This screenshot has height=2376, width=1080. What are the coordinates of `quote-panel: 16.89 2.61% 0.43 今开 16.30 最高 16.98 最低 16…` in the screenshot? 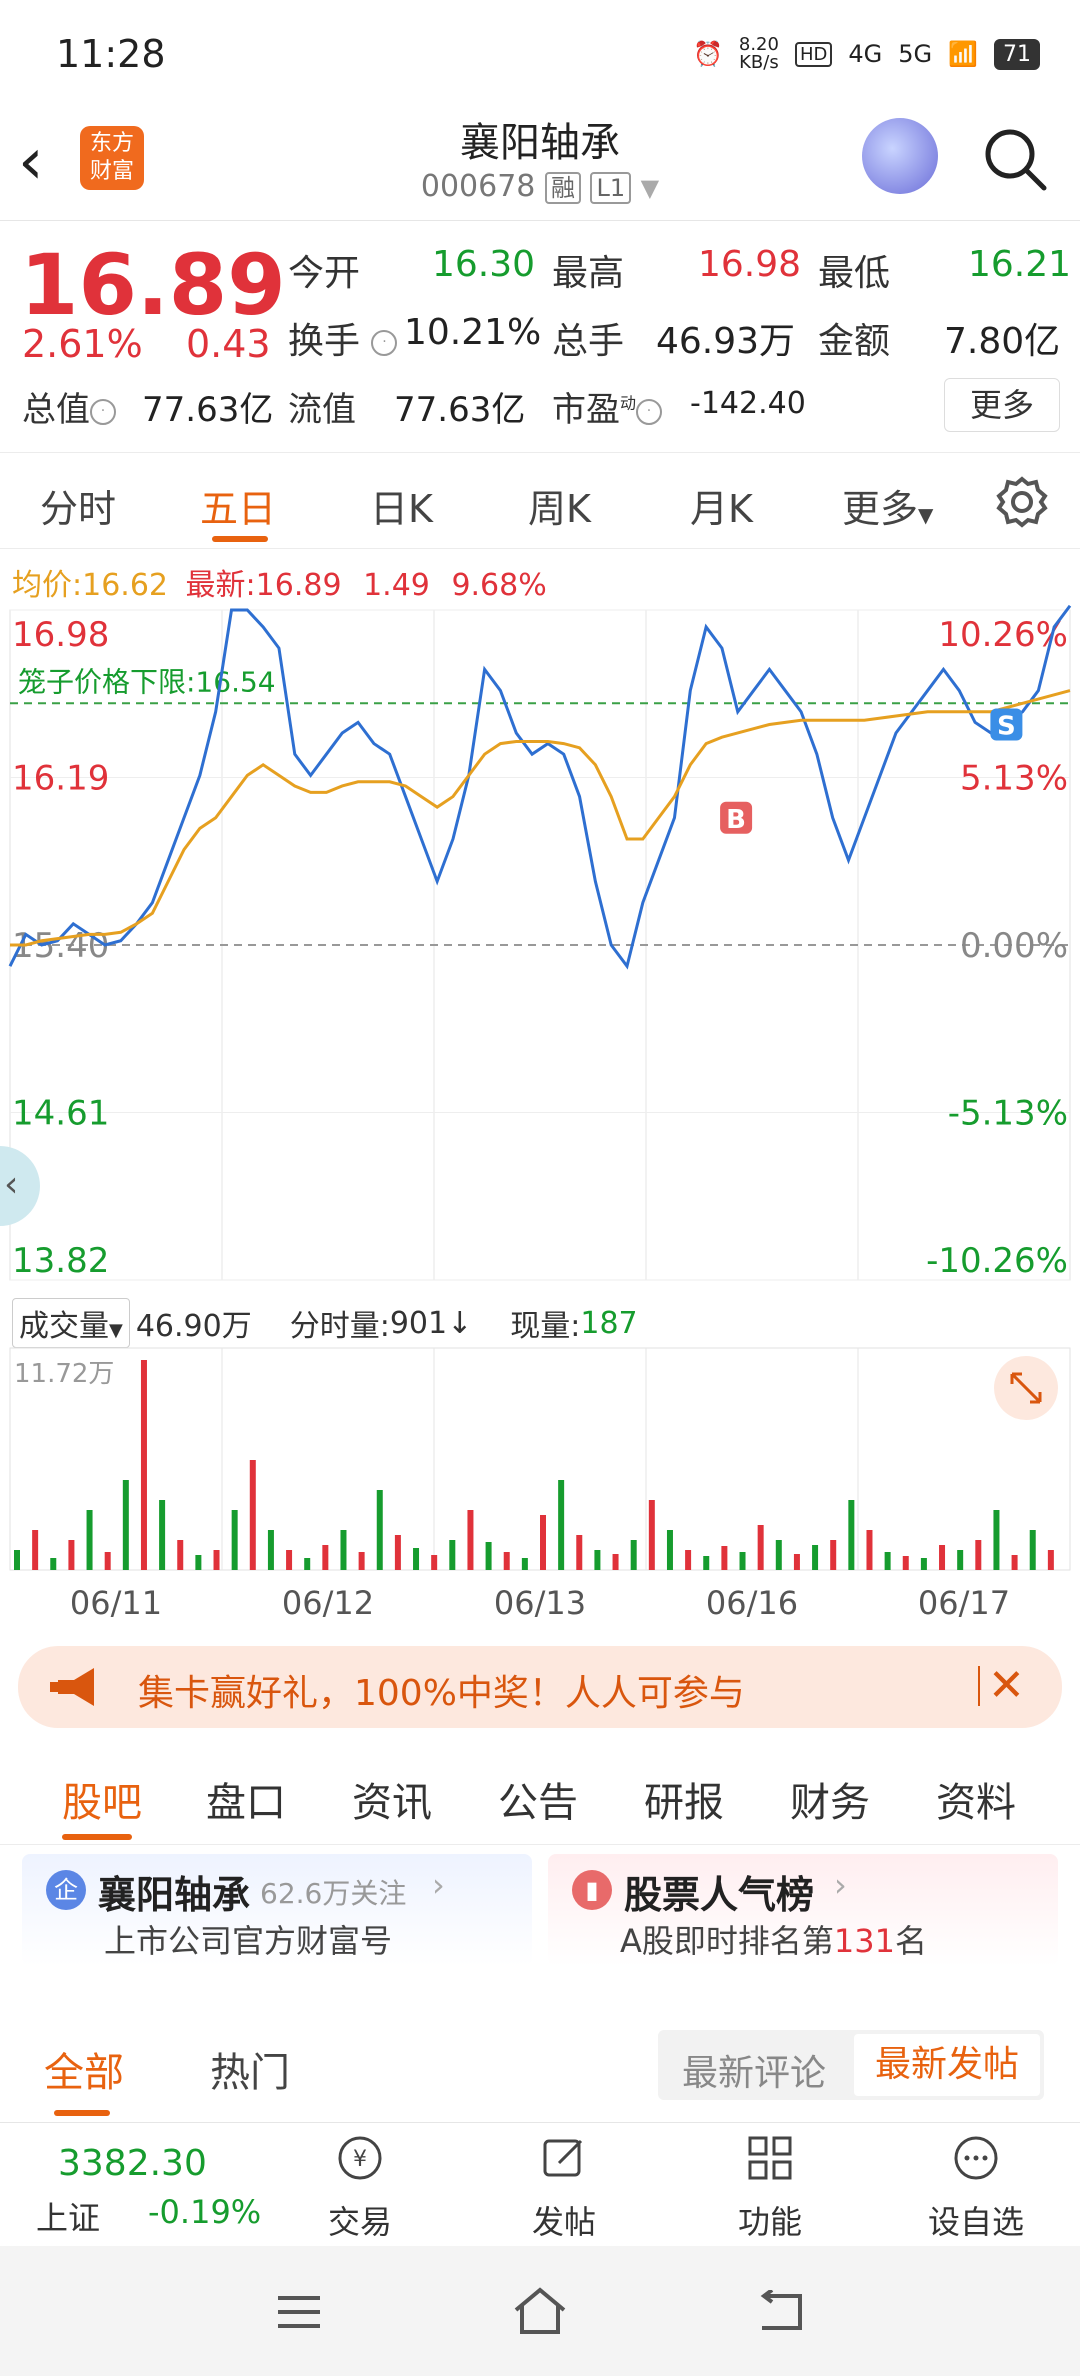 It's located at (540, 337).